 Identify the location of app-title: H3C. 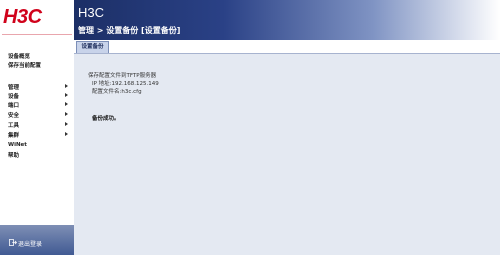
(91, 12).